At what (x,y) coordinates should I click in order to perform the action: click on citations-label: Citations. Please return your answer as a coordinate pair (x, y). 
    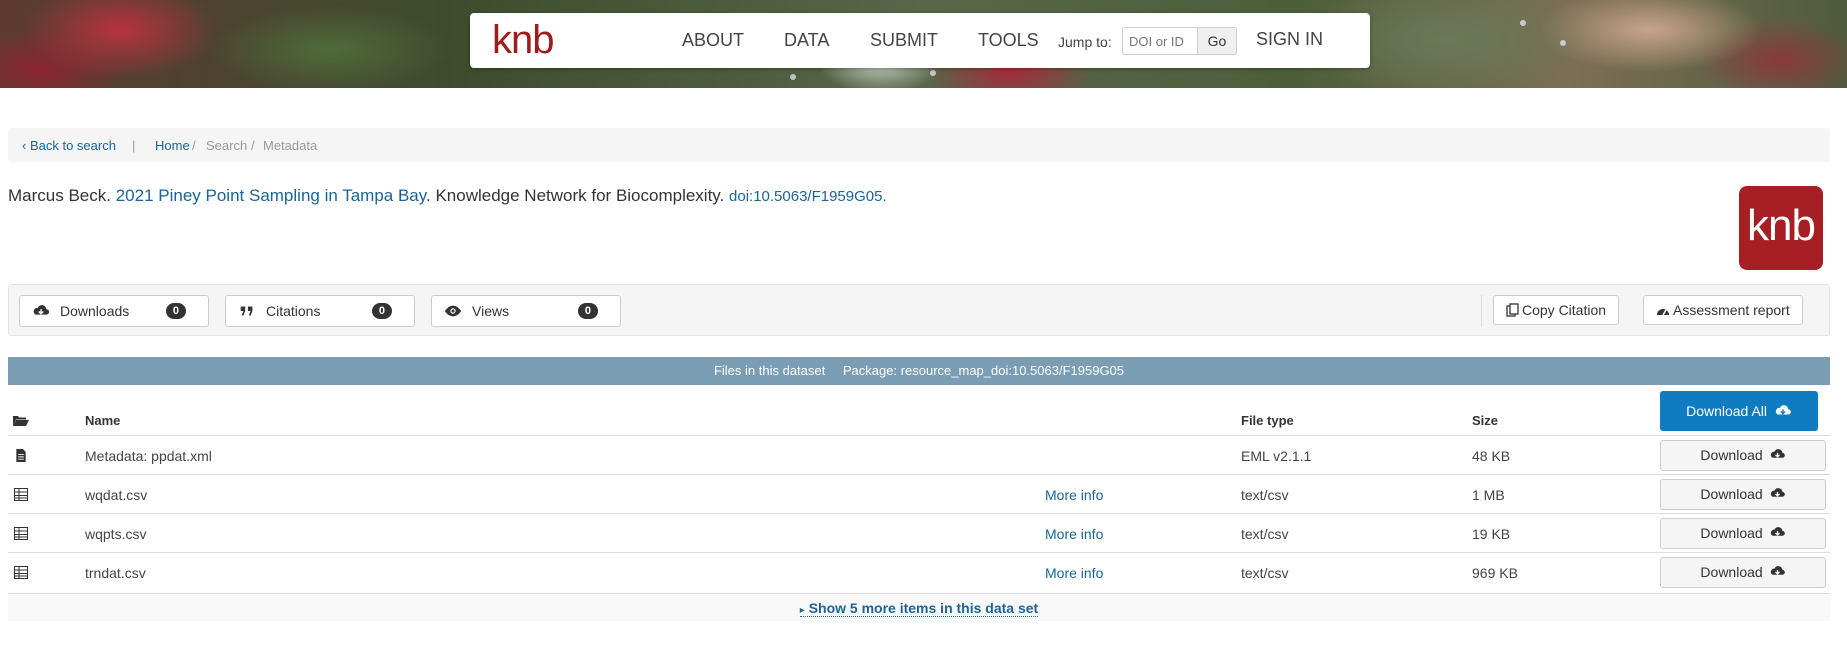
    Looking at the image, I should click on (293, 311).